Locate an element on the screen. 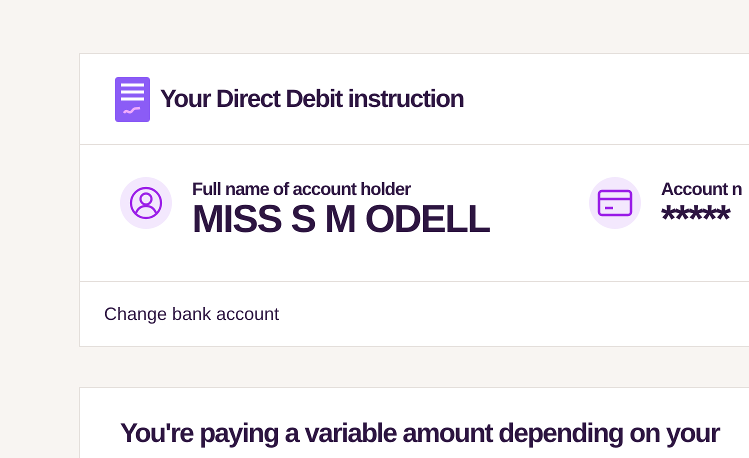  card-title: Your Direct Debit instruction is located at coordinates (312, 99).